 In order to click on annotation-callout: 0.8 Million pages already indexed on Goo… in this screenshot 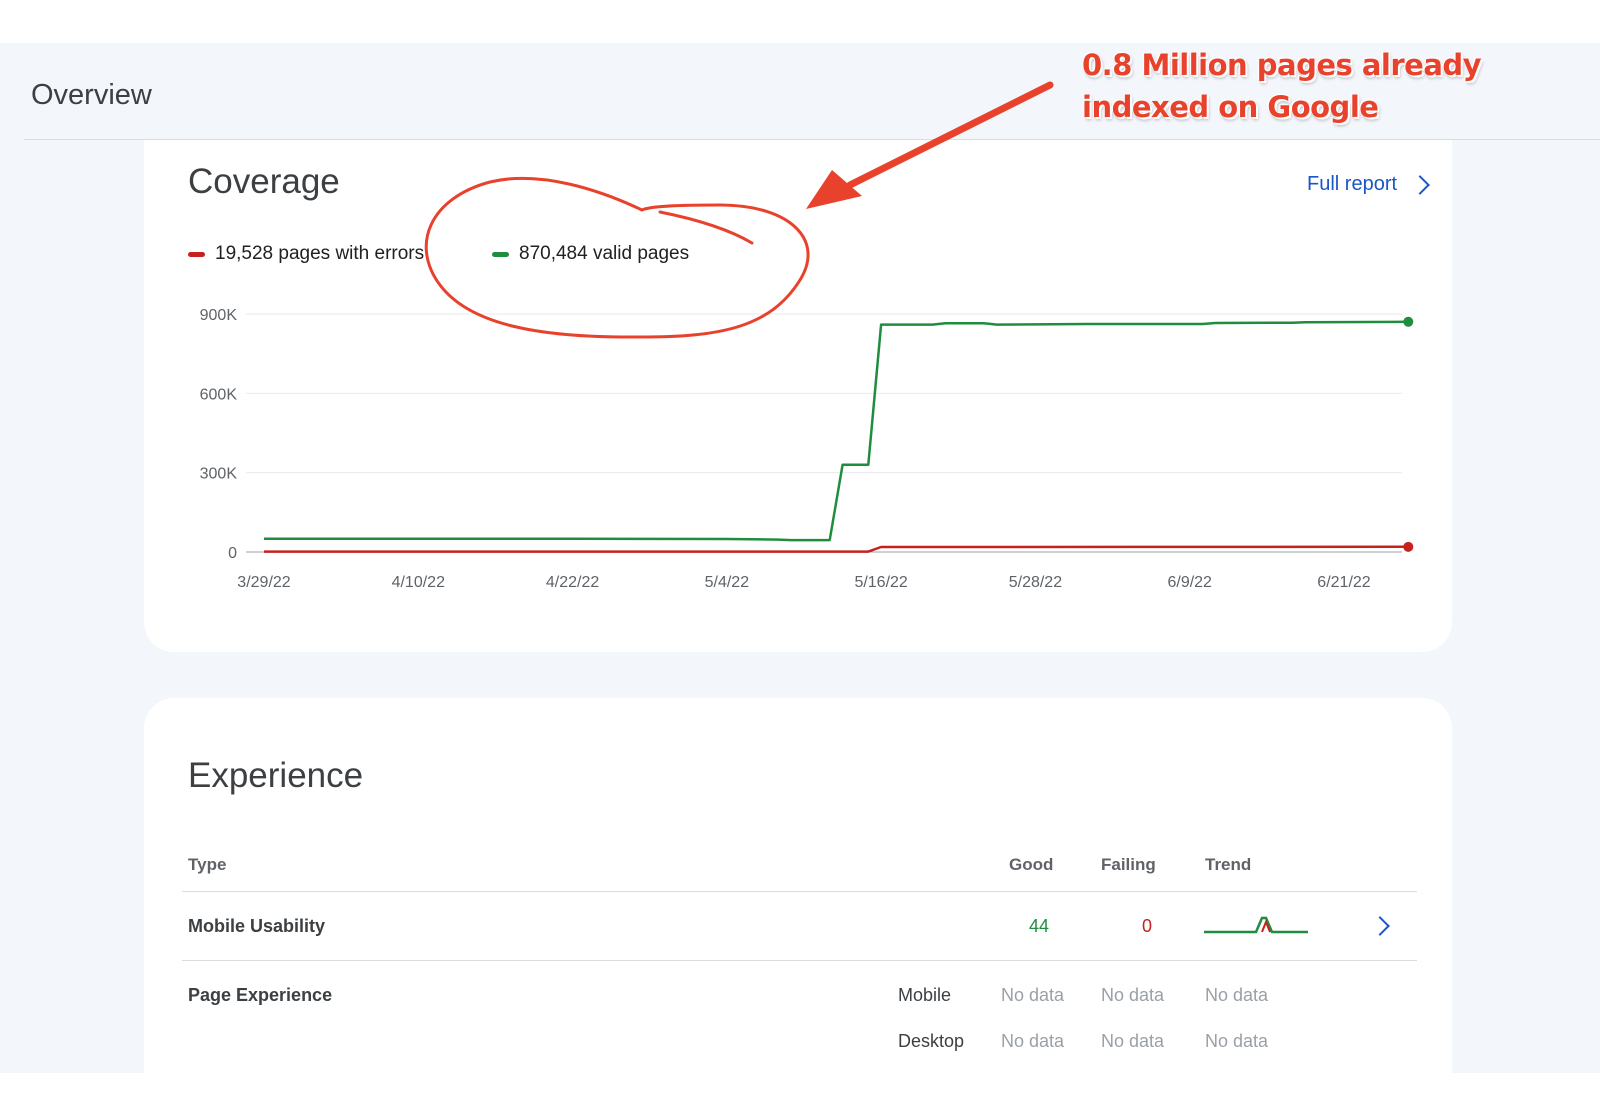, I will do `click(1292, 86)`.